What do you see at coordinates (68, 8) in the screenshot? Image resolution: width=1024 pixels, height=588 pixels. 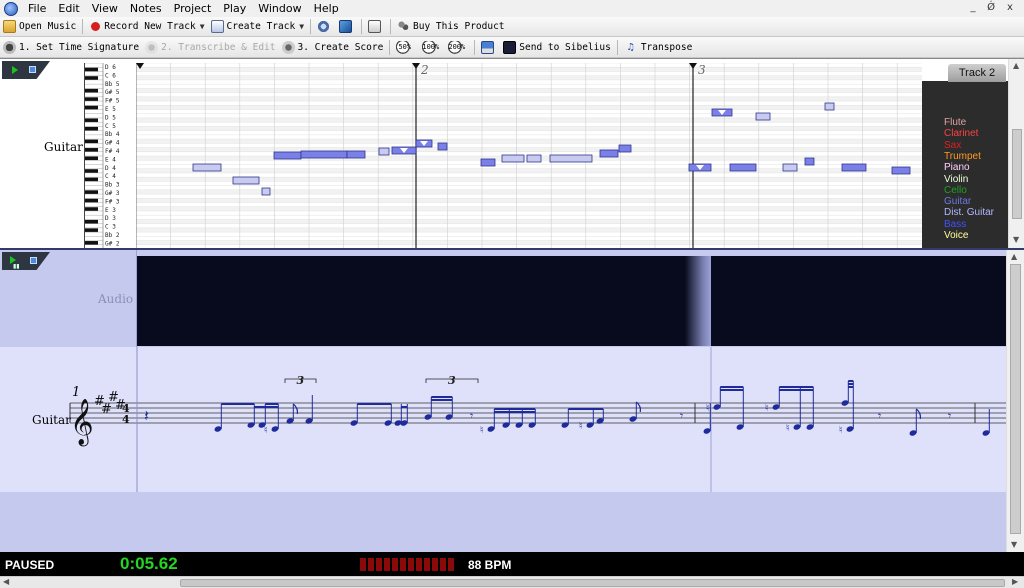 I see `menu-edit: Edit` at bounding box center [68, 8].